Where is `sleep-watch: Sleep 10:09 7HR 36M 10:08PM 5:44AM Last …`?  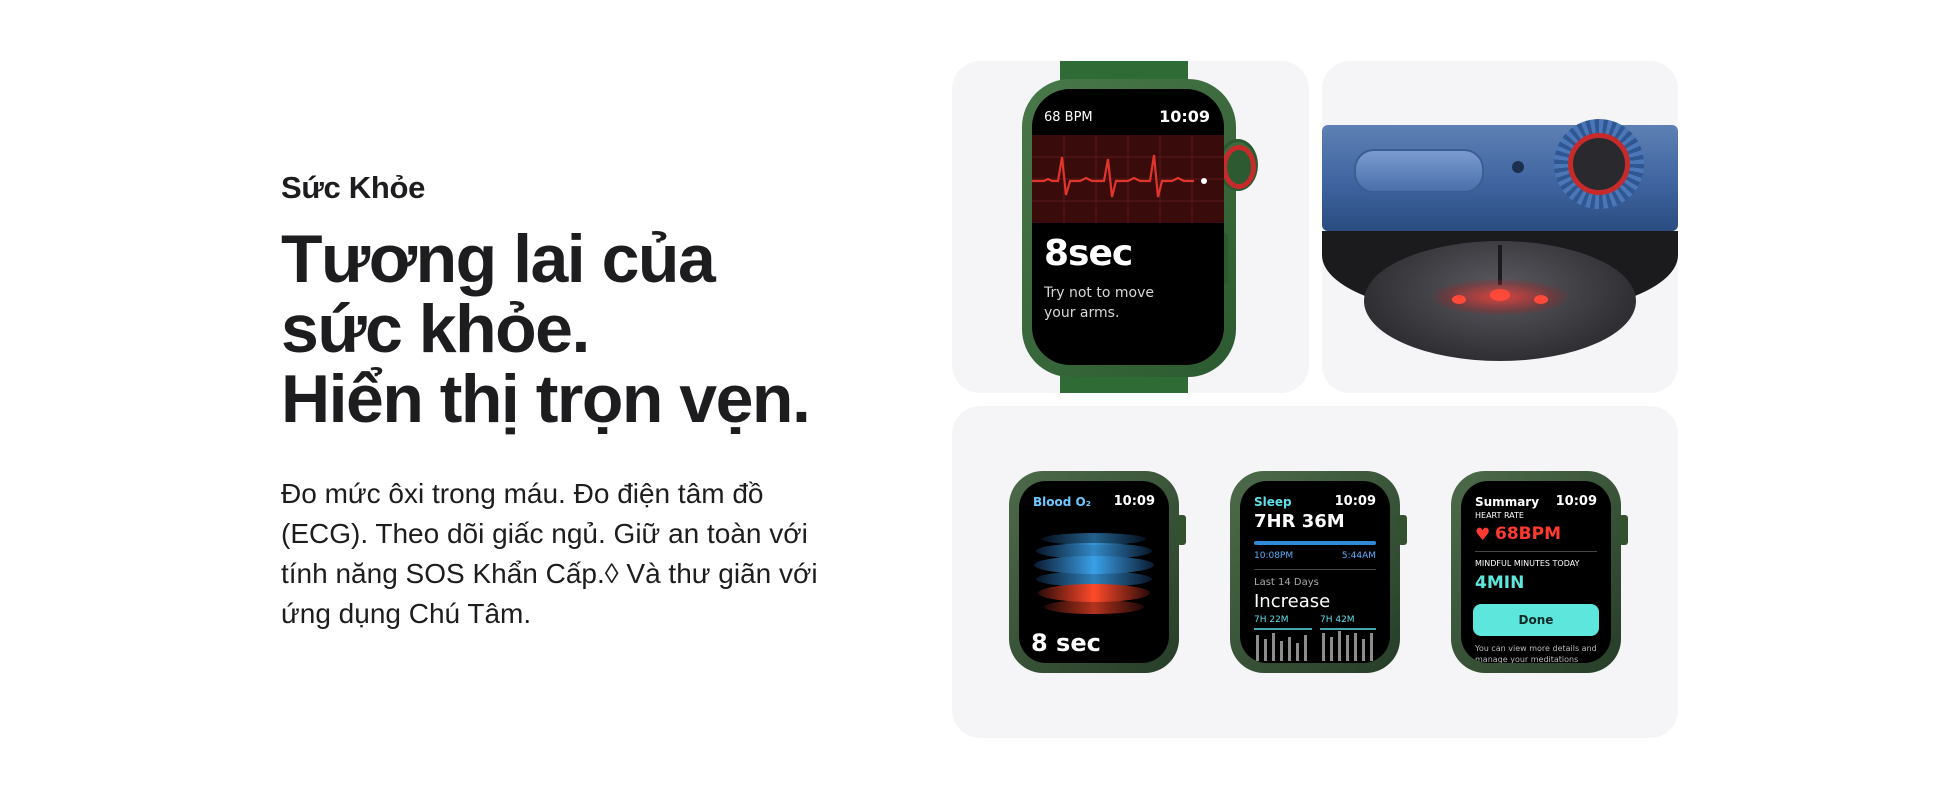
sleep-watch: Sleep 10:09 7HR 36M 10:08PM 5:44AM Last … is located at coordinates (1318, 572).